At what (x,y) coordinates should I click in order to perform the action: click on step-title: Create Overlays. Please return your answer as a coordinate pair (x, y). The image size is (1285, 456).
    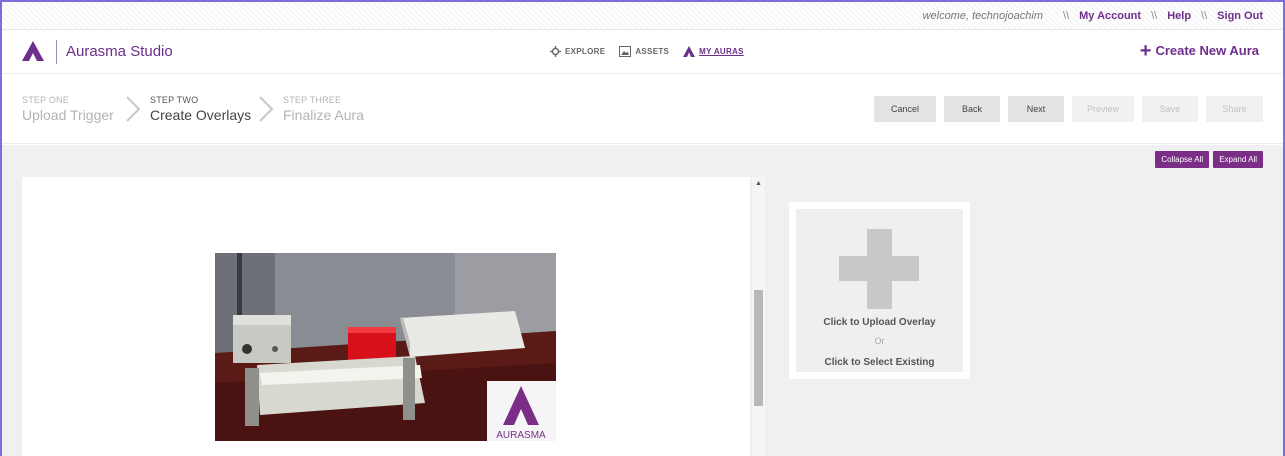
    Looking at the image, I should click on (201, 115).